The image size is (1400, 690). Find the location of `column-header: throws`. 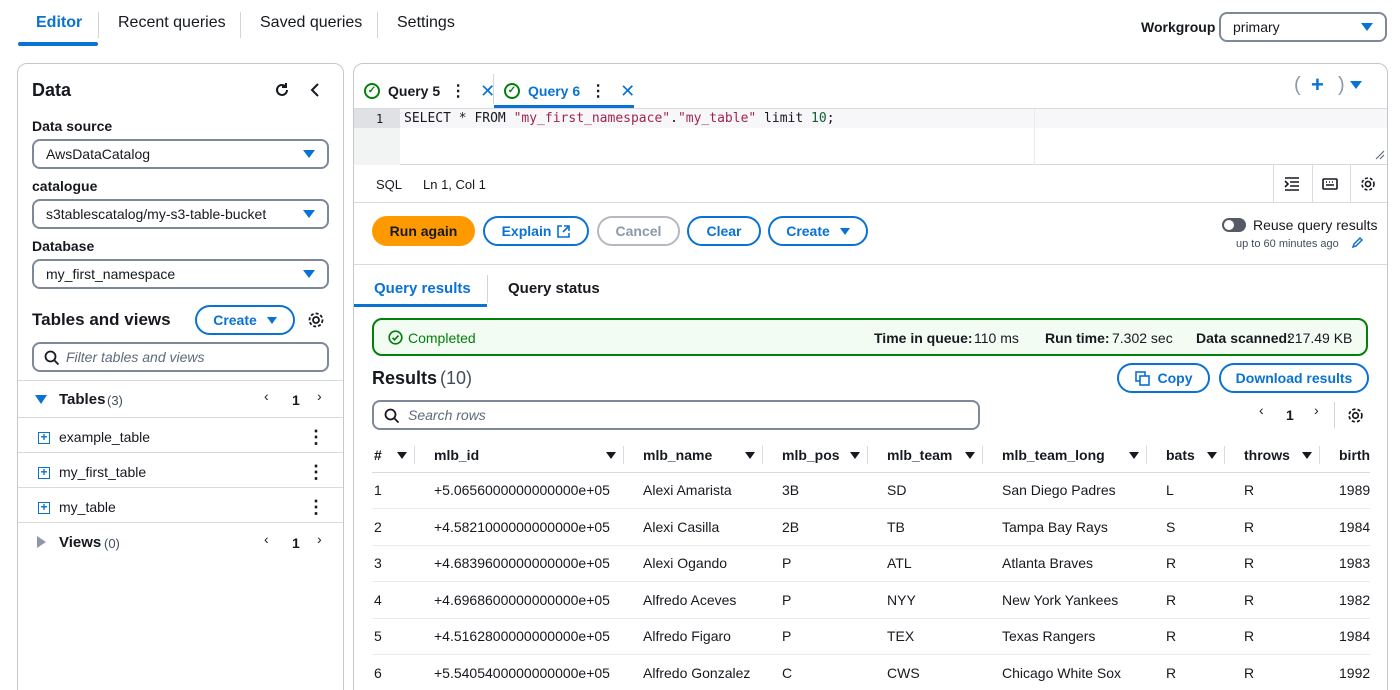

column-header: throws is located at coordinates (1272, 455).